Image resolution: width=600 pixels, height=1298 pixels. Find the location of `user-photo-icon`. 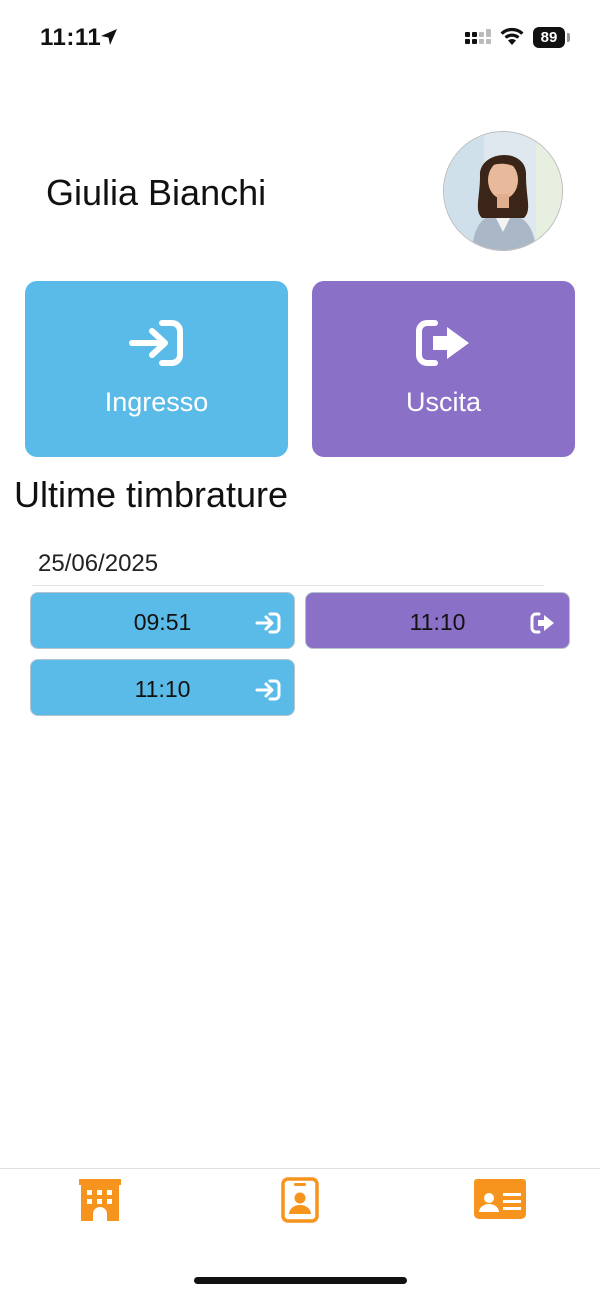

user-photo-icon is located at coordinates (503, 191).